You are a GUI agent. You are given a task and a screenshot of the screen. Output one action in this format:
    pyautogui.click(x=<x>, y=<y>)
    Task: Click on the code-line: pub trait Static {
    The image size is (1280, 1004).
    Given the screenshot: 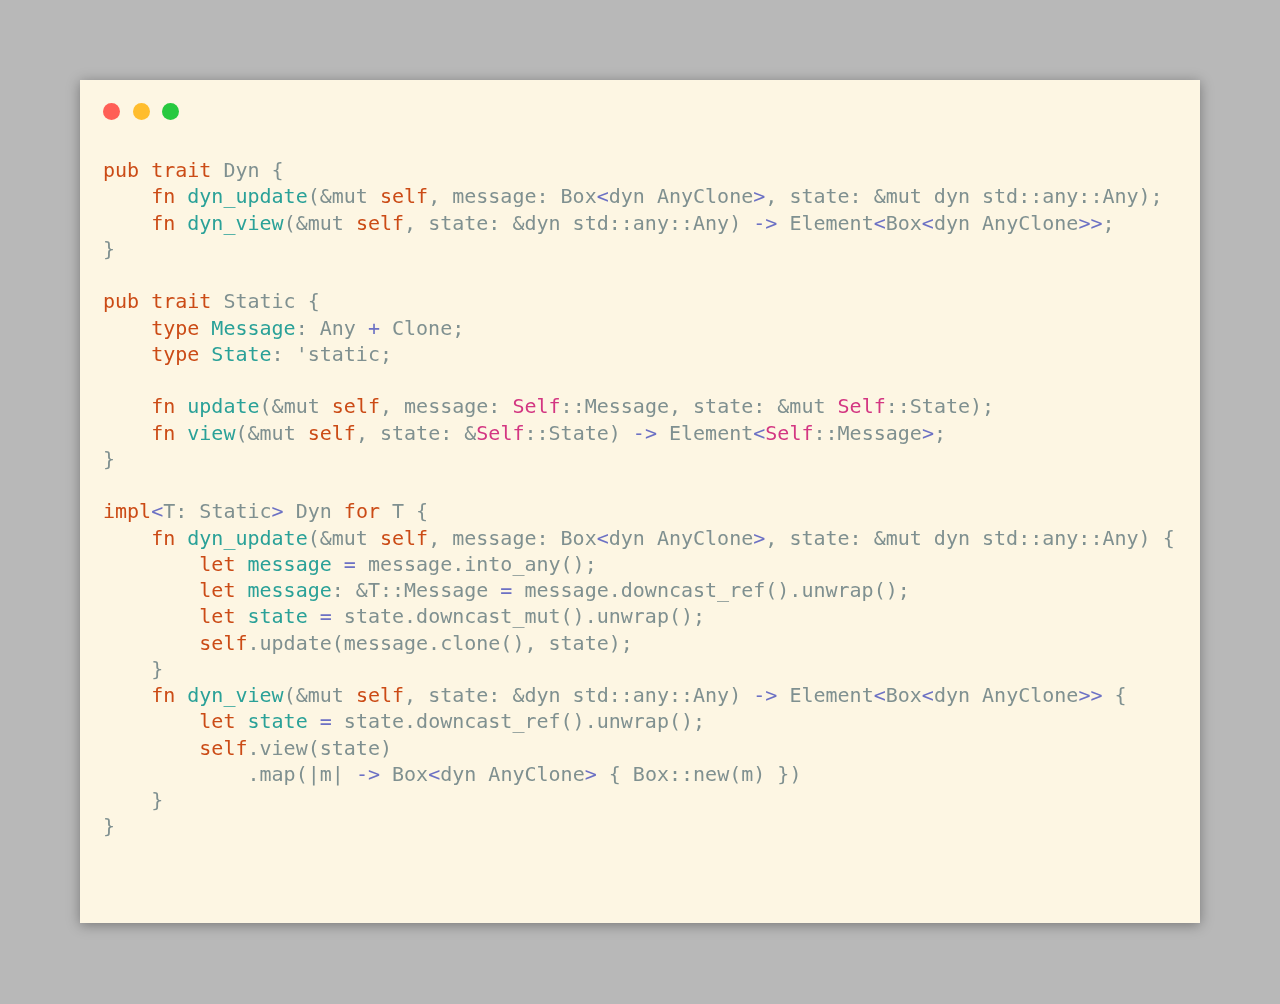 What is the action you would take?
    pyautogui.click(x=211, y=301)
    